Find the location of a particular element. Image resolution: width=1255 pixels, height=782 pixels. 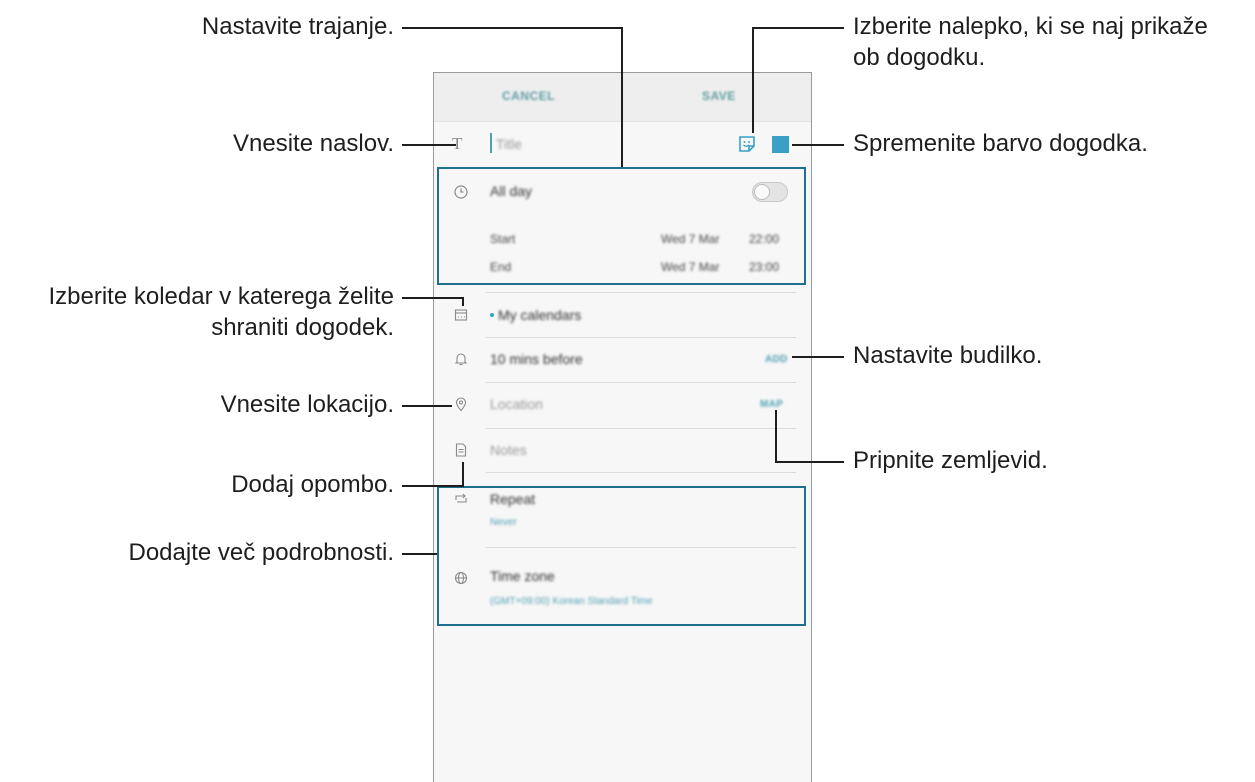

location-pin-icon is located at coordinates (461, 404).